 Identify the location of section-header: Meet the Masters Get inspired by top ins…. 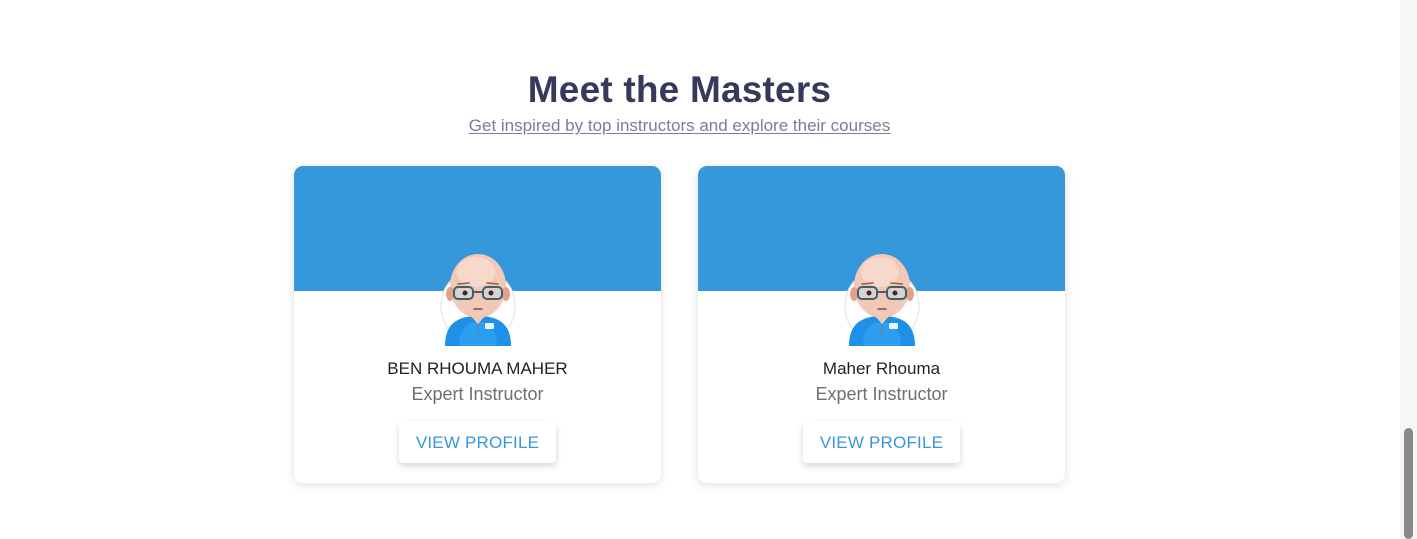
(679, 102).